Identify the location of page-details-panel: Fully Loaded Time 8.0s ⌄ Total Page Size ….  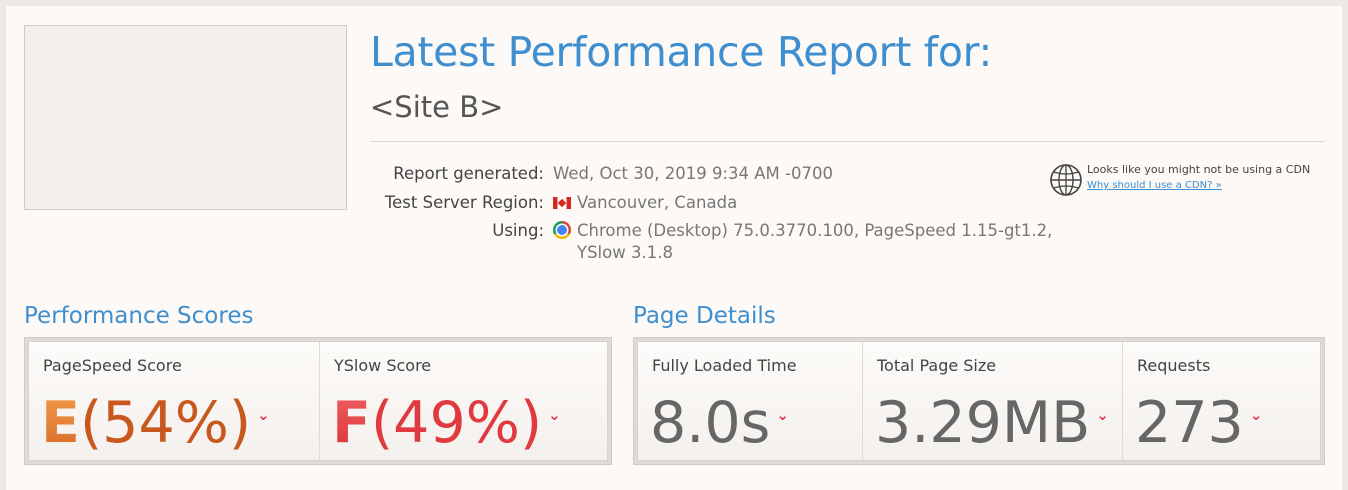
(979, 401).